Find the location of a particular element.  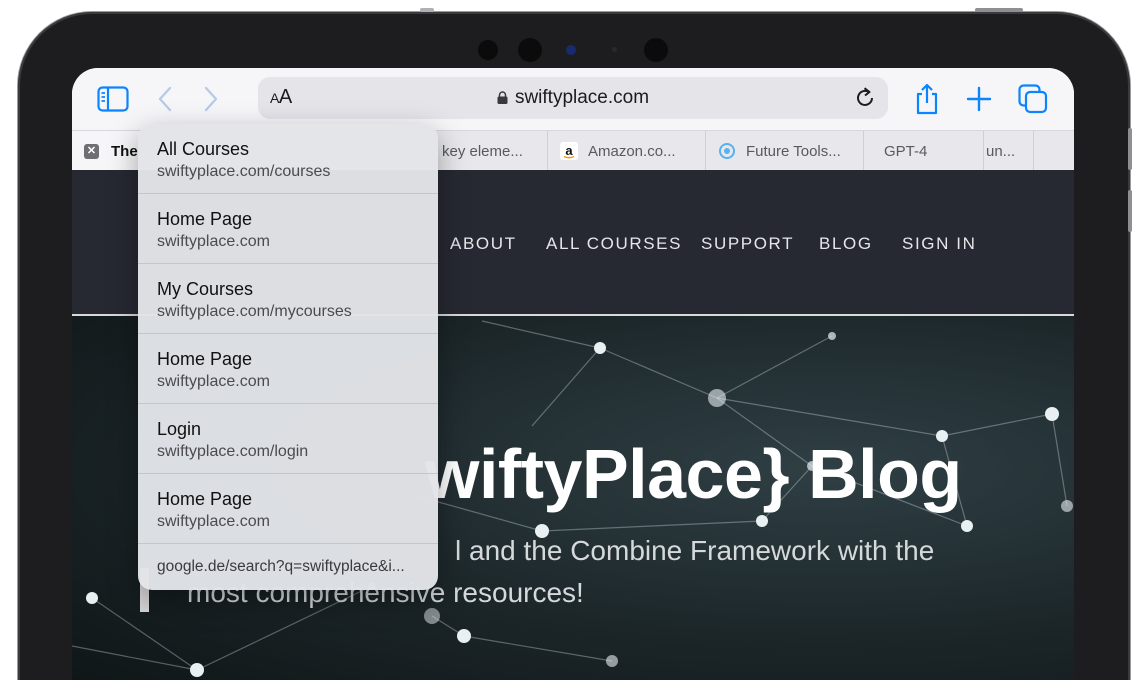

tabs-icon is located at coordinates (1033, 99).